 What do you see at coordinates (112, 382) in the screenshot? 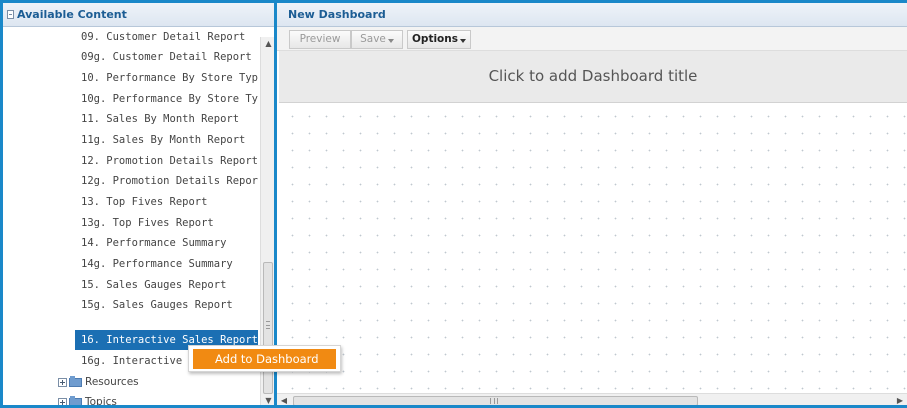
I see `folder-label: Resources` at bounding box center [112, 382].